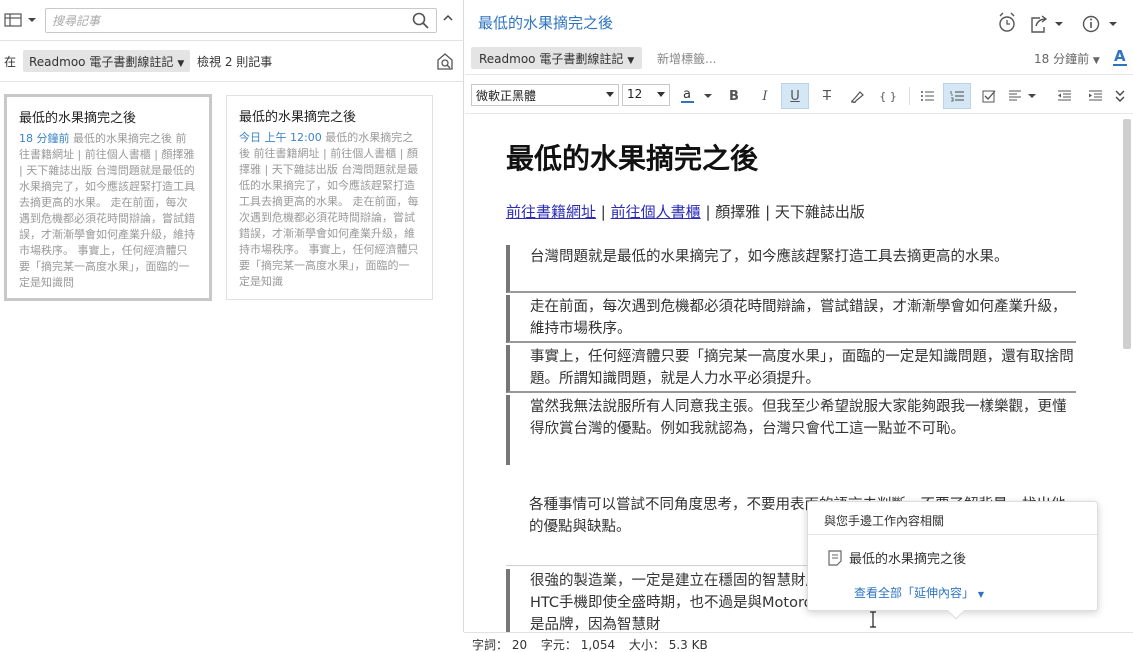 This screenshot has width=1133, height=652. I want to click on highlight-button, so click(857, 96).